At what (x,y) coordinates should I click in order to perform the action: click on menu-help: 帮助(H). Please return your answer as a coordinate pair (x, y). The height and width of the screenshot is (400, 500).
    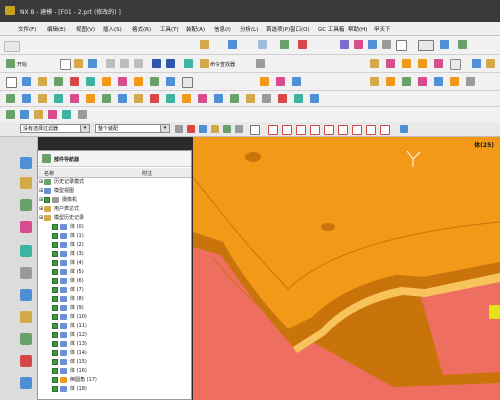
    Looking at the image, I should click on (357, 29).